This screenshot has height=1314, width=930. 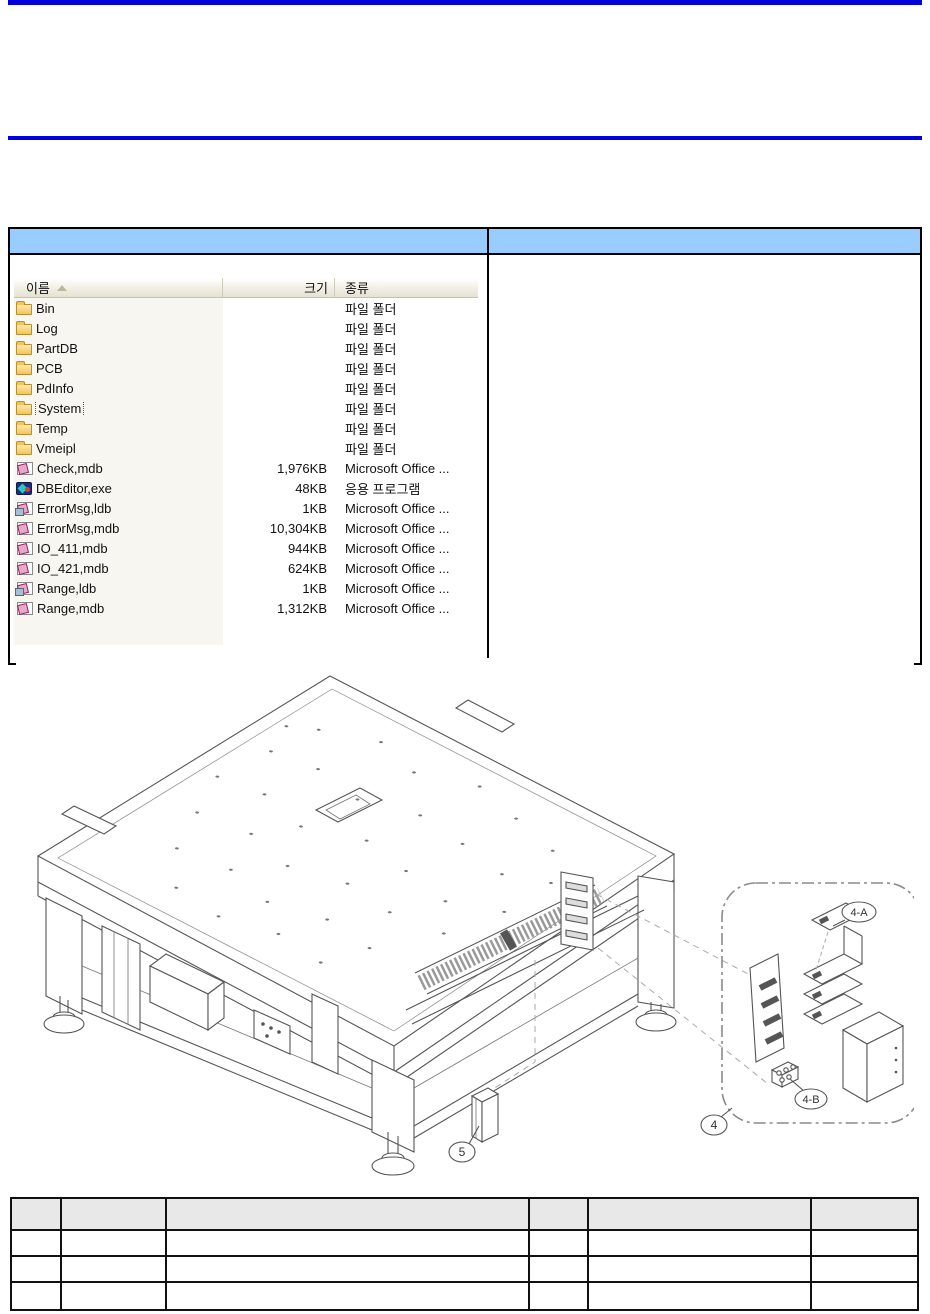 What do you see at coordinates (24, 488) in the screenshot?
I see `application-icon` at bounding box center [24, 488].